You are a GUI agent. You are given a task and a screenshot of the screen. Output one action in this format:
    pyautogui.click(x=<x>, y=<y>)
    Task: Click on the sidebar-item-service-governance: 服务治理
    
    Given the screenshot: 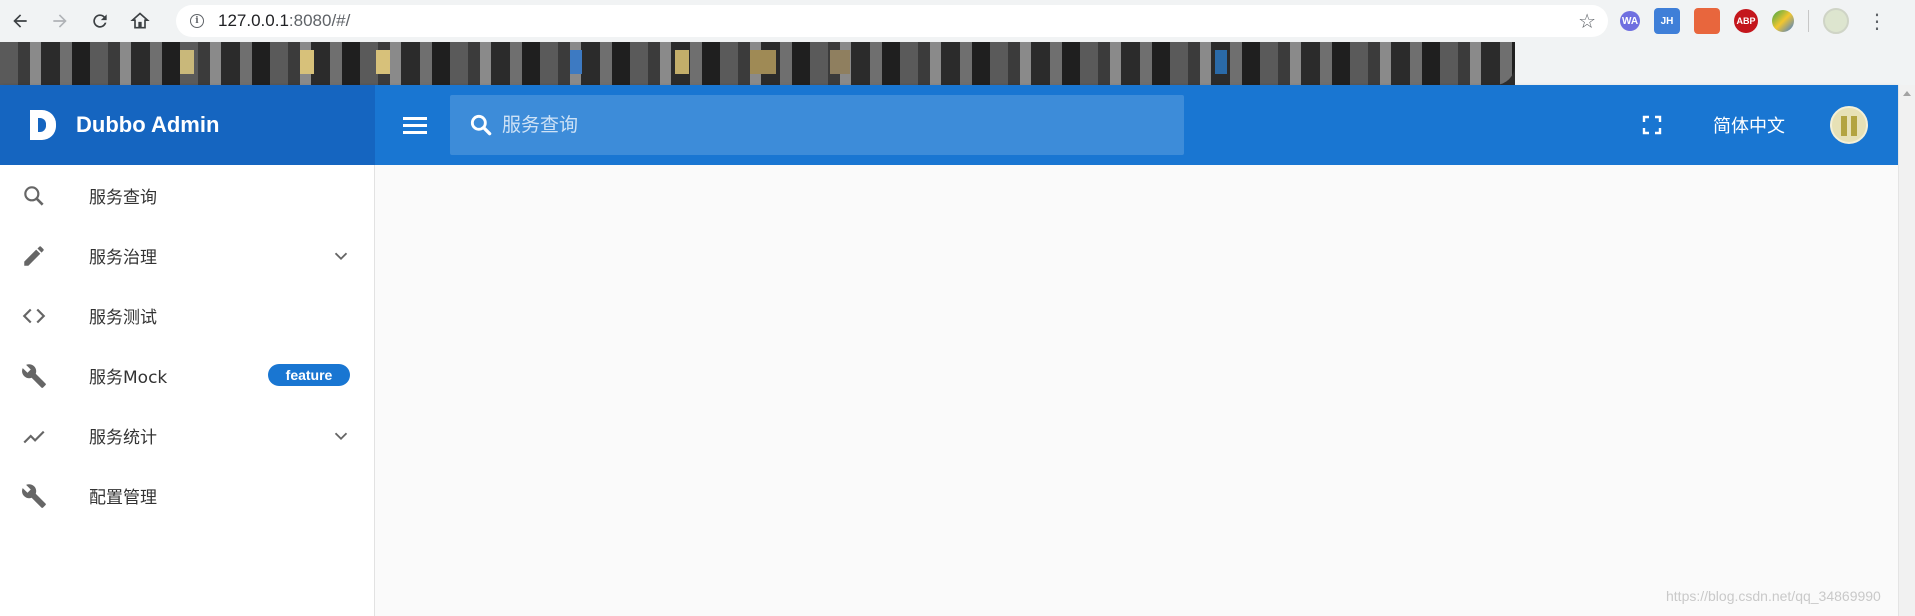 What is the action you would take?
    pyautogui.click(x=187, y=255)
    